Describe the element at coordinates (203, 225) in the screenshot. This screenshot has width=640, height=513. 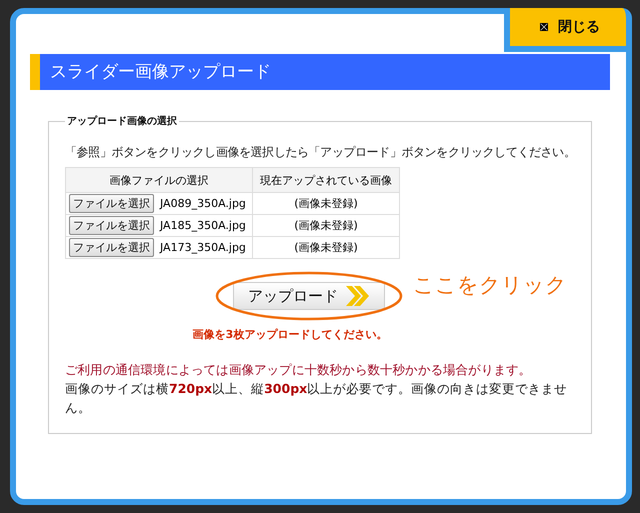
I see `file-name: JA185_350A.jpg` at that location.